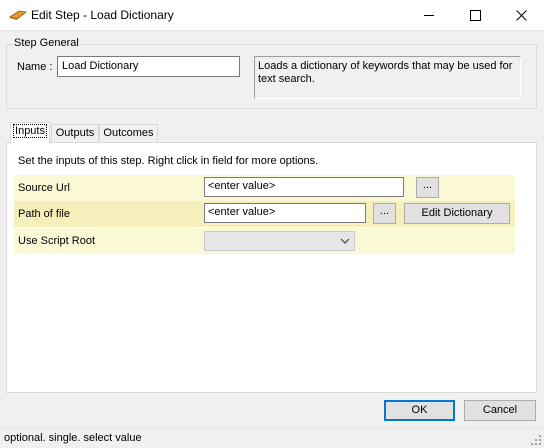 This screenshot has height=448, width=544. What do you see at coordinates (102, 15) in the screenshot?
I see `window-title: Edit Step - Load Dictionary` at bounding box center [102, 15].